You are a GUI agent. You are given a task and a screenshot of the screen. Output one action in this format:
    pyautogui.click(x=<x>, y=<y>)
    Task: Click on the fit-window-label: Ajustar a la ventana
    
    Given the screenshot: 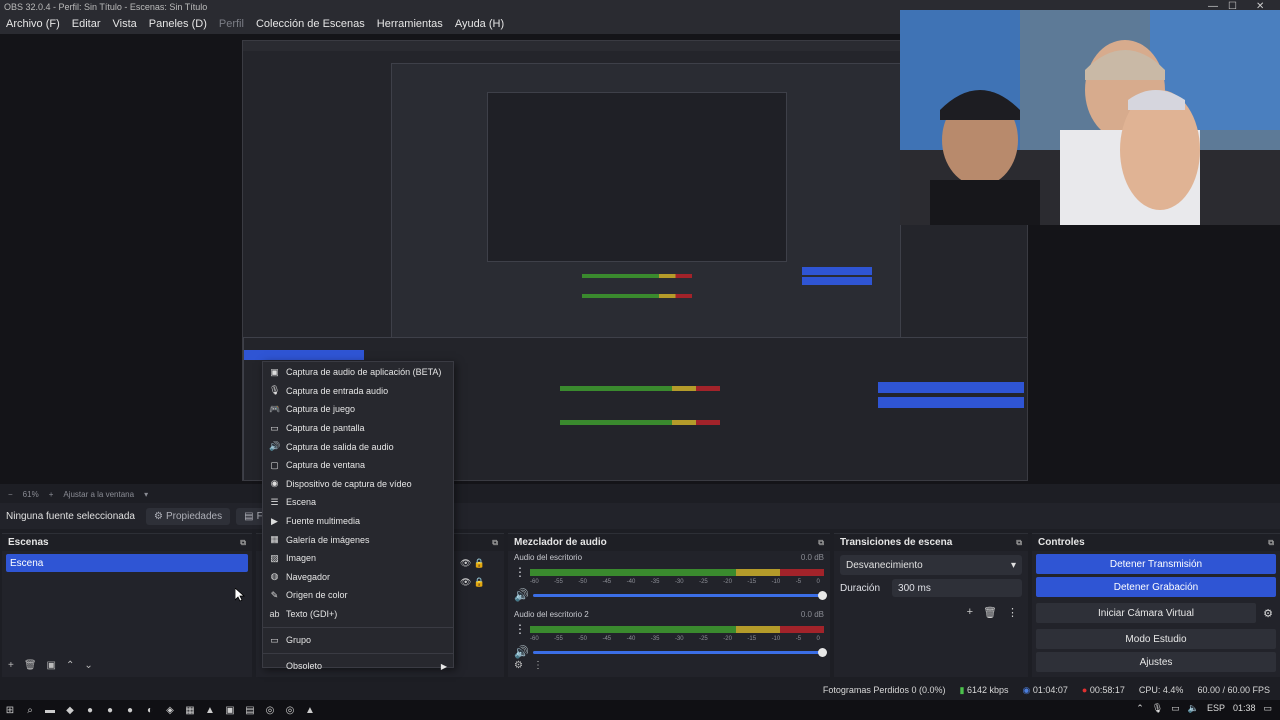 What is the action you would take?
    pyautogui.click(x=98, y=494)
    